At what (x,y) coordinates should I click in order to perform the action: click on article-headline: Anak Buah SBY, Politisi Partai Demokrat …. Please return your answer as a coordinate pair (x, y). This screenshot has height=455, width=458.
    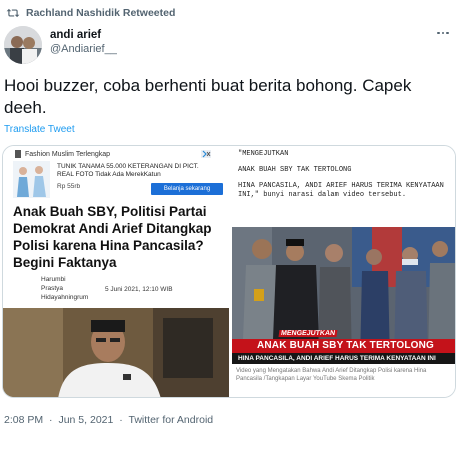
    Looking at the image, I should click on (112, 237).